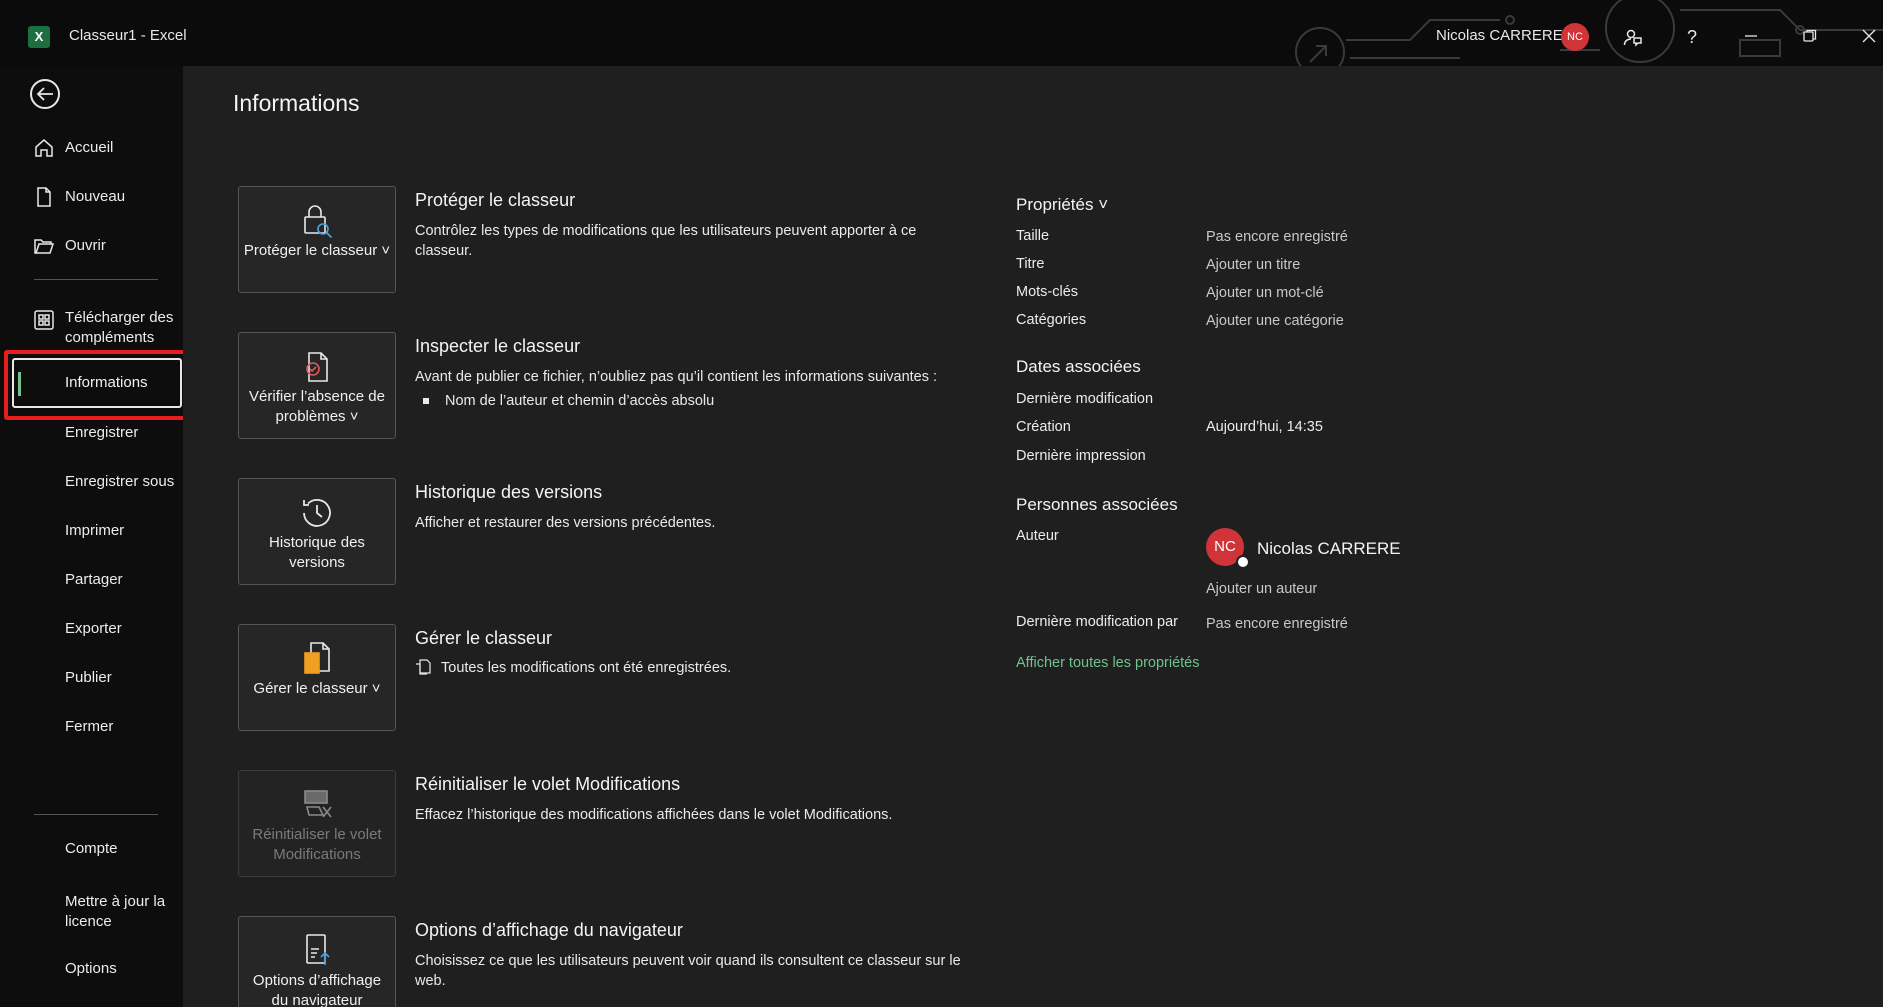 Image resolution: width=1883 pixels, height=1007 pixels. What do you see at coordinates (91, 147) in the screenshot?
I see `sidebar-item-accueil: Accueil` at bounding box center [91, 147].